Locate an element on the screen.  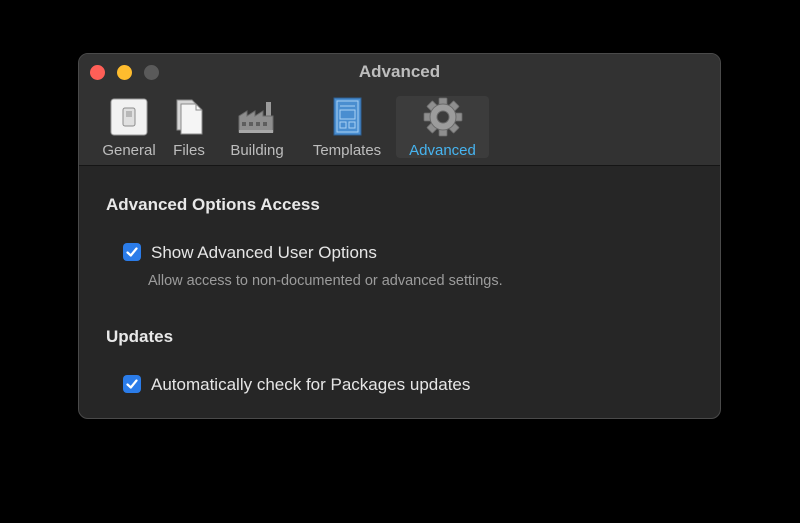
tab-label: General is located at coordinates (129, 150).